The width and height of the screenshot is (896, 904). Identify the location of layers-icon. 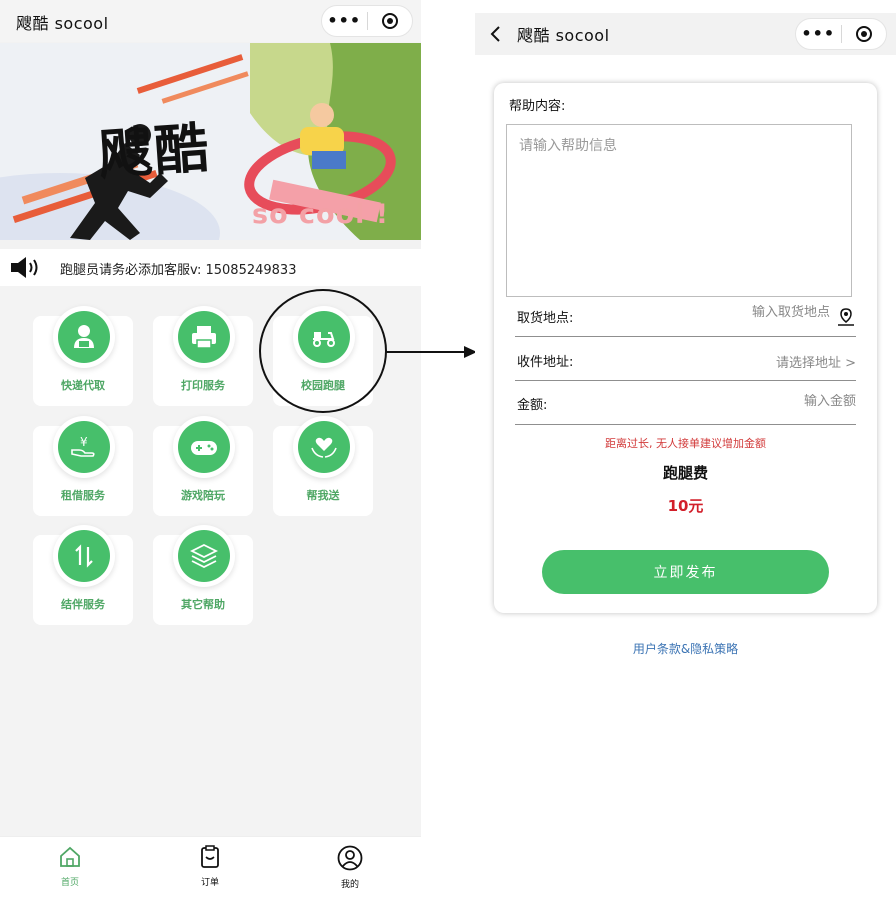
(204, 556).